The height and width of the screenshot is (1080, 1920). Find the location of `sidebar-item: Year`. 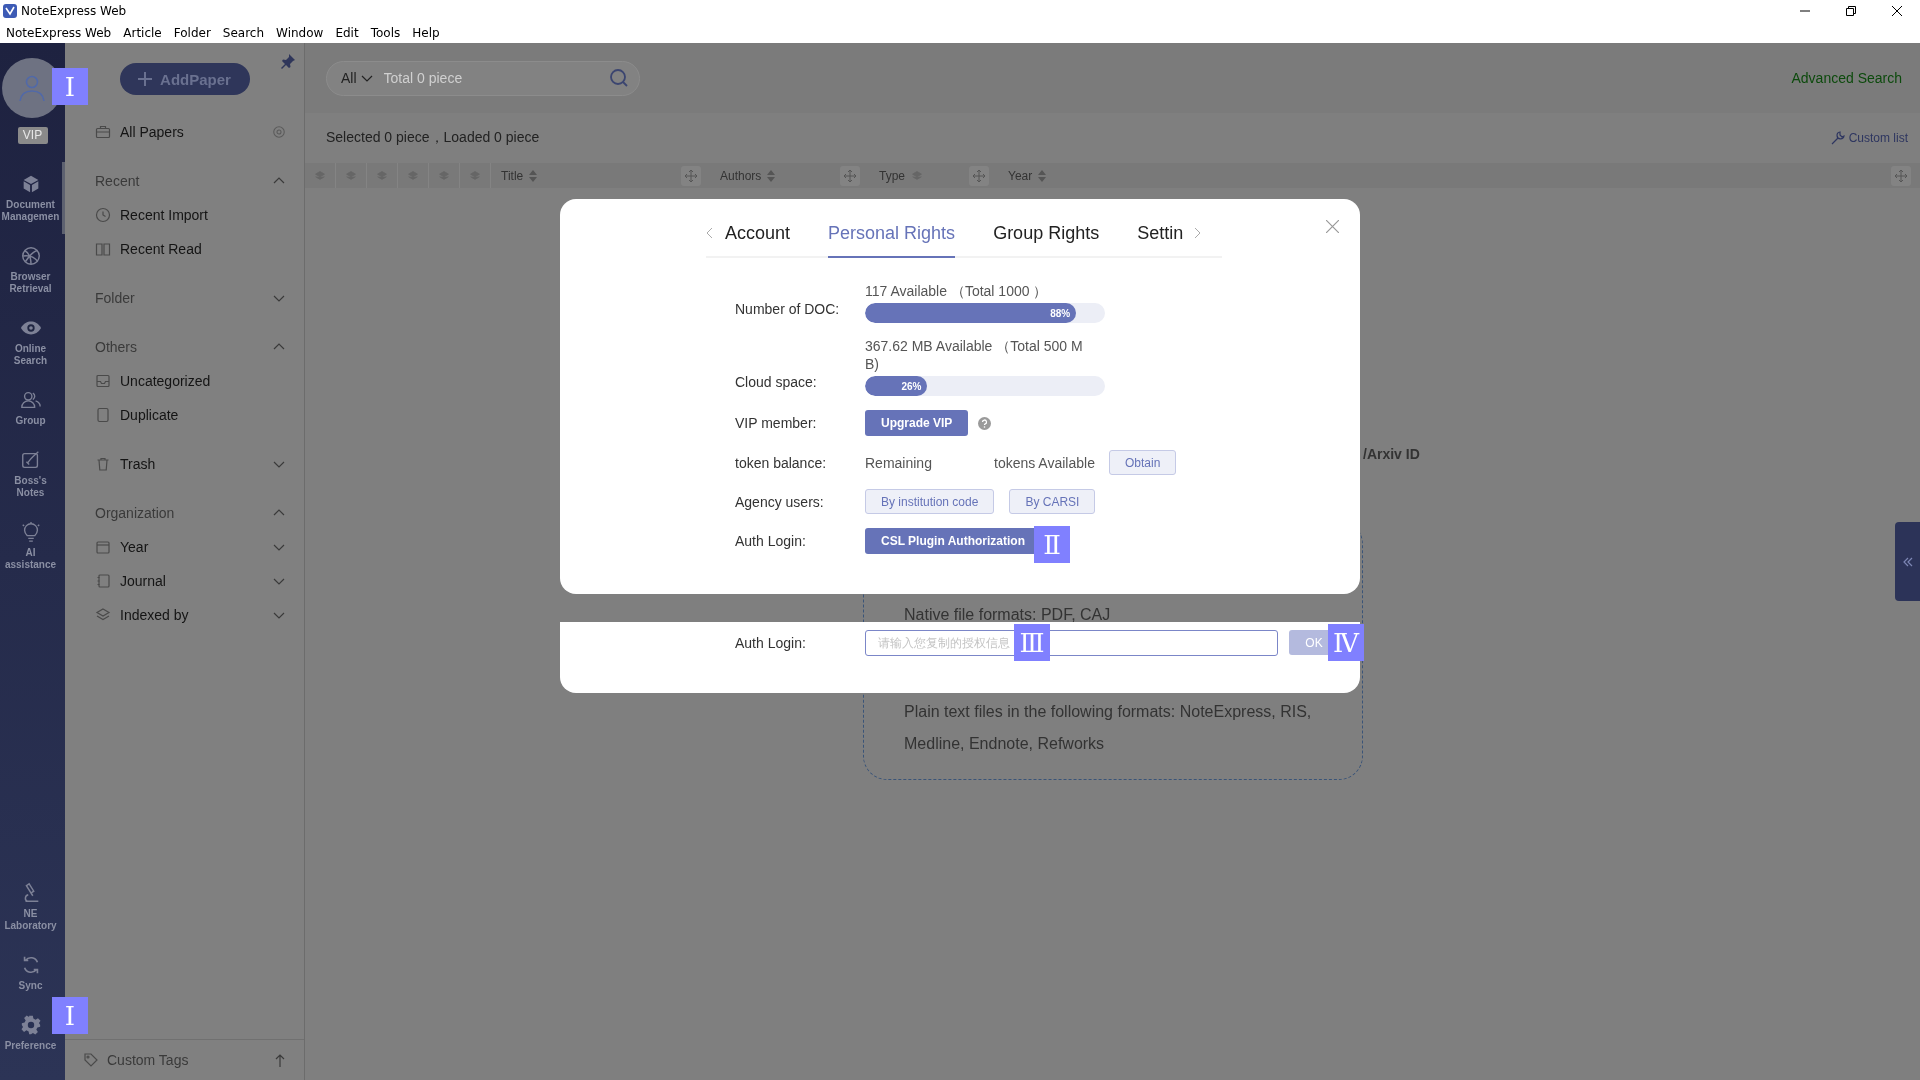

sidebar-item: Year is located at coordinates (184, 547).